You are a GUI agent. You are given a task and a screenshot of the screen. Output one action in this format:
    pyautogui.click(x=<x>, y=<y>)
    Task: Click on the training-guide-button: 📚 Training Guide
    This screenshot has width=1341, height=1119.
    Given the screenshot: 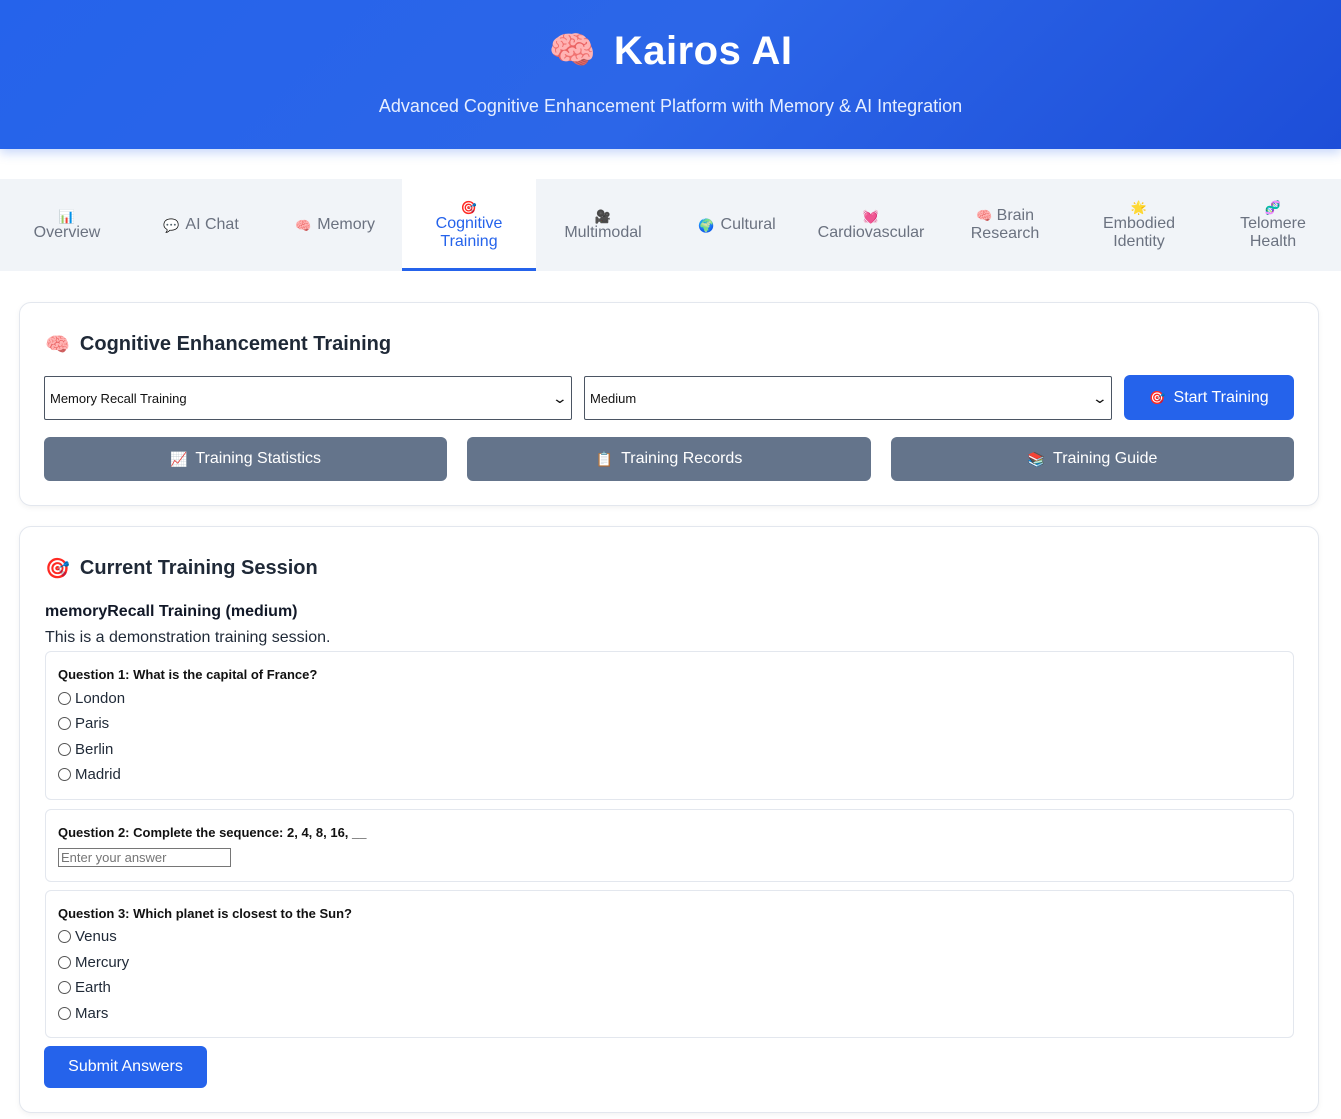 What is the action you would take?
    pyautogui.click(x=1092, y=459)
    